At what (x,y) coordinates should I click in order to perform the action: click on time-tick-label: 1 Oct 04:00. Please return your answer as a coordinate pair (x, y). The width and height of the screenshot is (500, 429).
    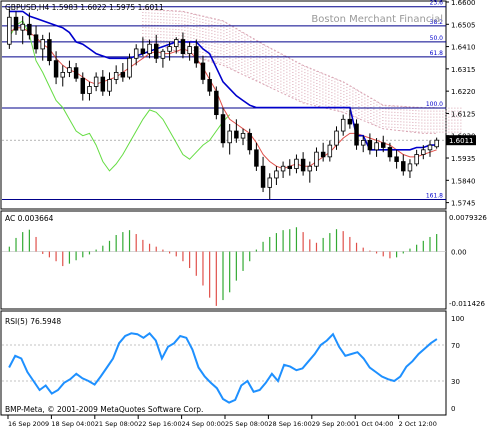
    Looking at the image, I should click on (374, 424).